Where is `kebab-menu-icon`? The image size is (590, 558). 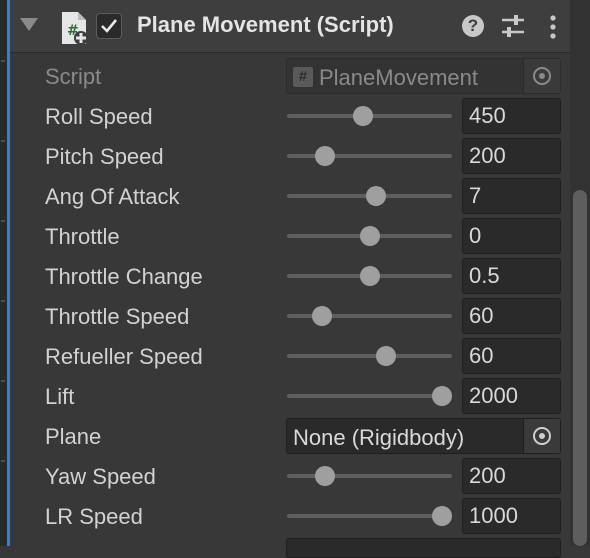 kebab-menu-icon is located at coordinates (553, 27).